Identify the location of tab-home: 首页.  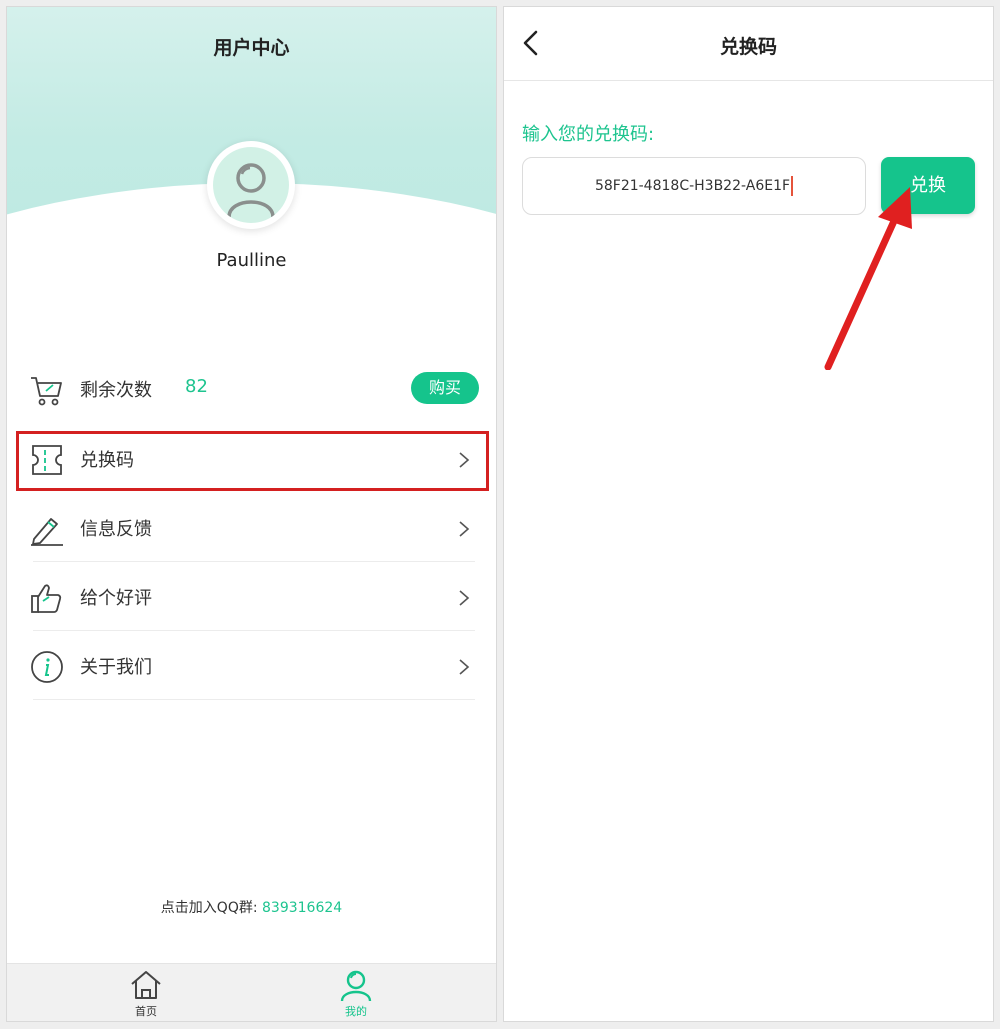
(146, 992).